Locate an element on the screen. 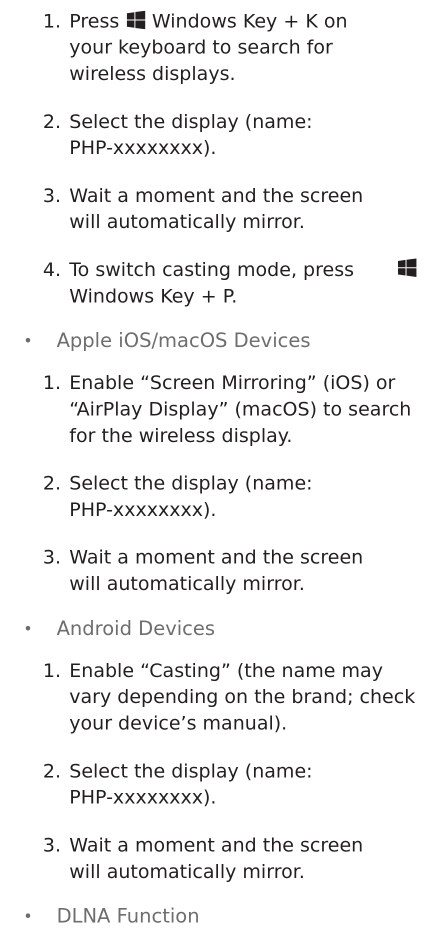 Image resolution: width=444 pixels, height=949 pixels. section-heading-dlna: DLNA Function is located at coordinates (128, 916).